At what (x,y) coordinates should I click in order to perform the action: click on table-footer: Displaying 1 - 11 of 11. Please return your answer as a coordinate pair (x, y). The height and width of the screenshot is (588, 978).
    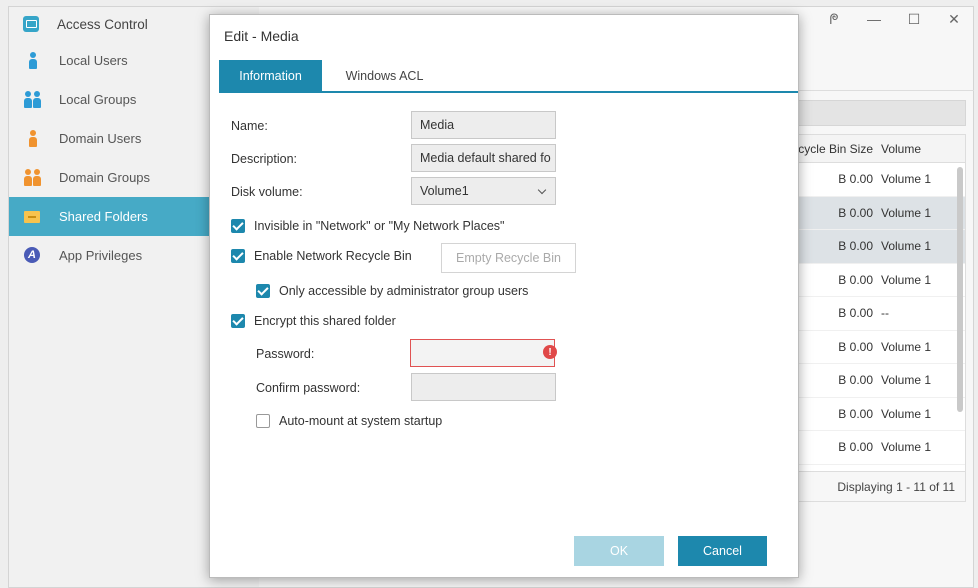
    Looking at the image, I should click on (882, 486).